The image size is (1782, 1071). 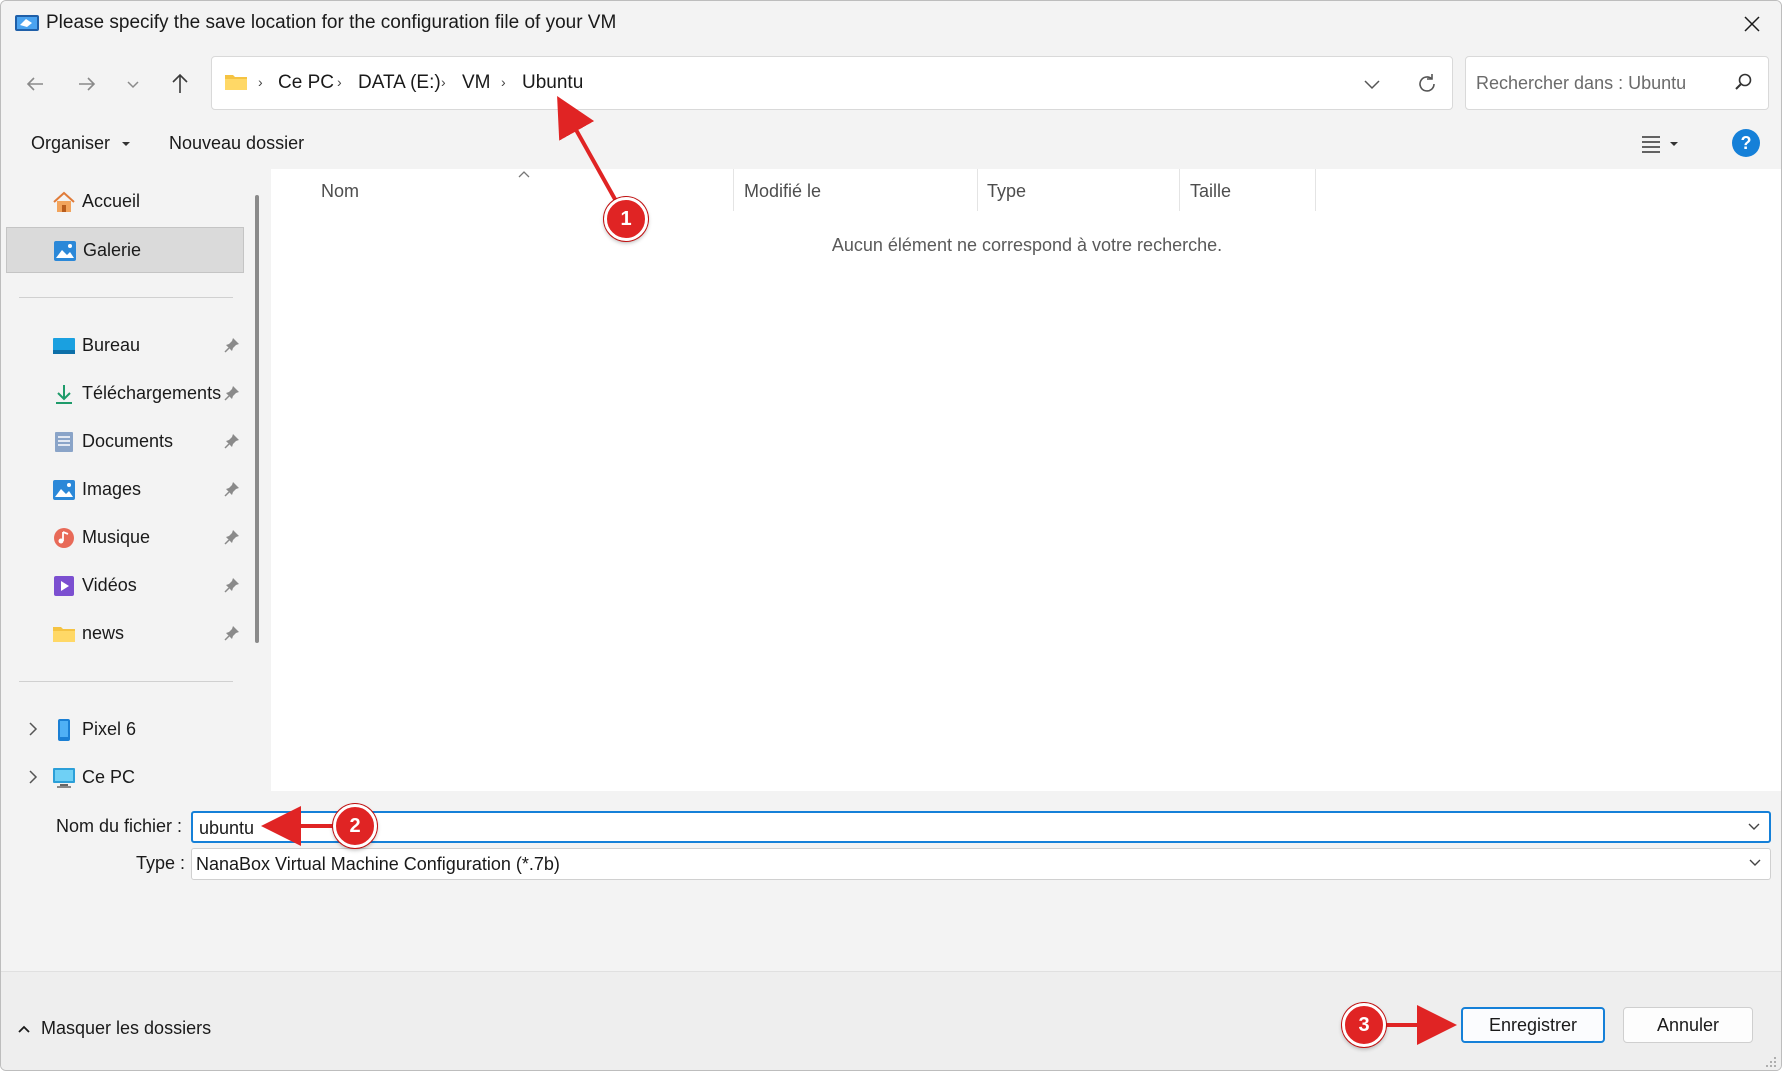 What do you see at coordinates (116, 537) in the screenshot?
I see `sidebar-item-label: Musique` at bounding box center [116, 537].